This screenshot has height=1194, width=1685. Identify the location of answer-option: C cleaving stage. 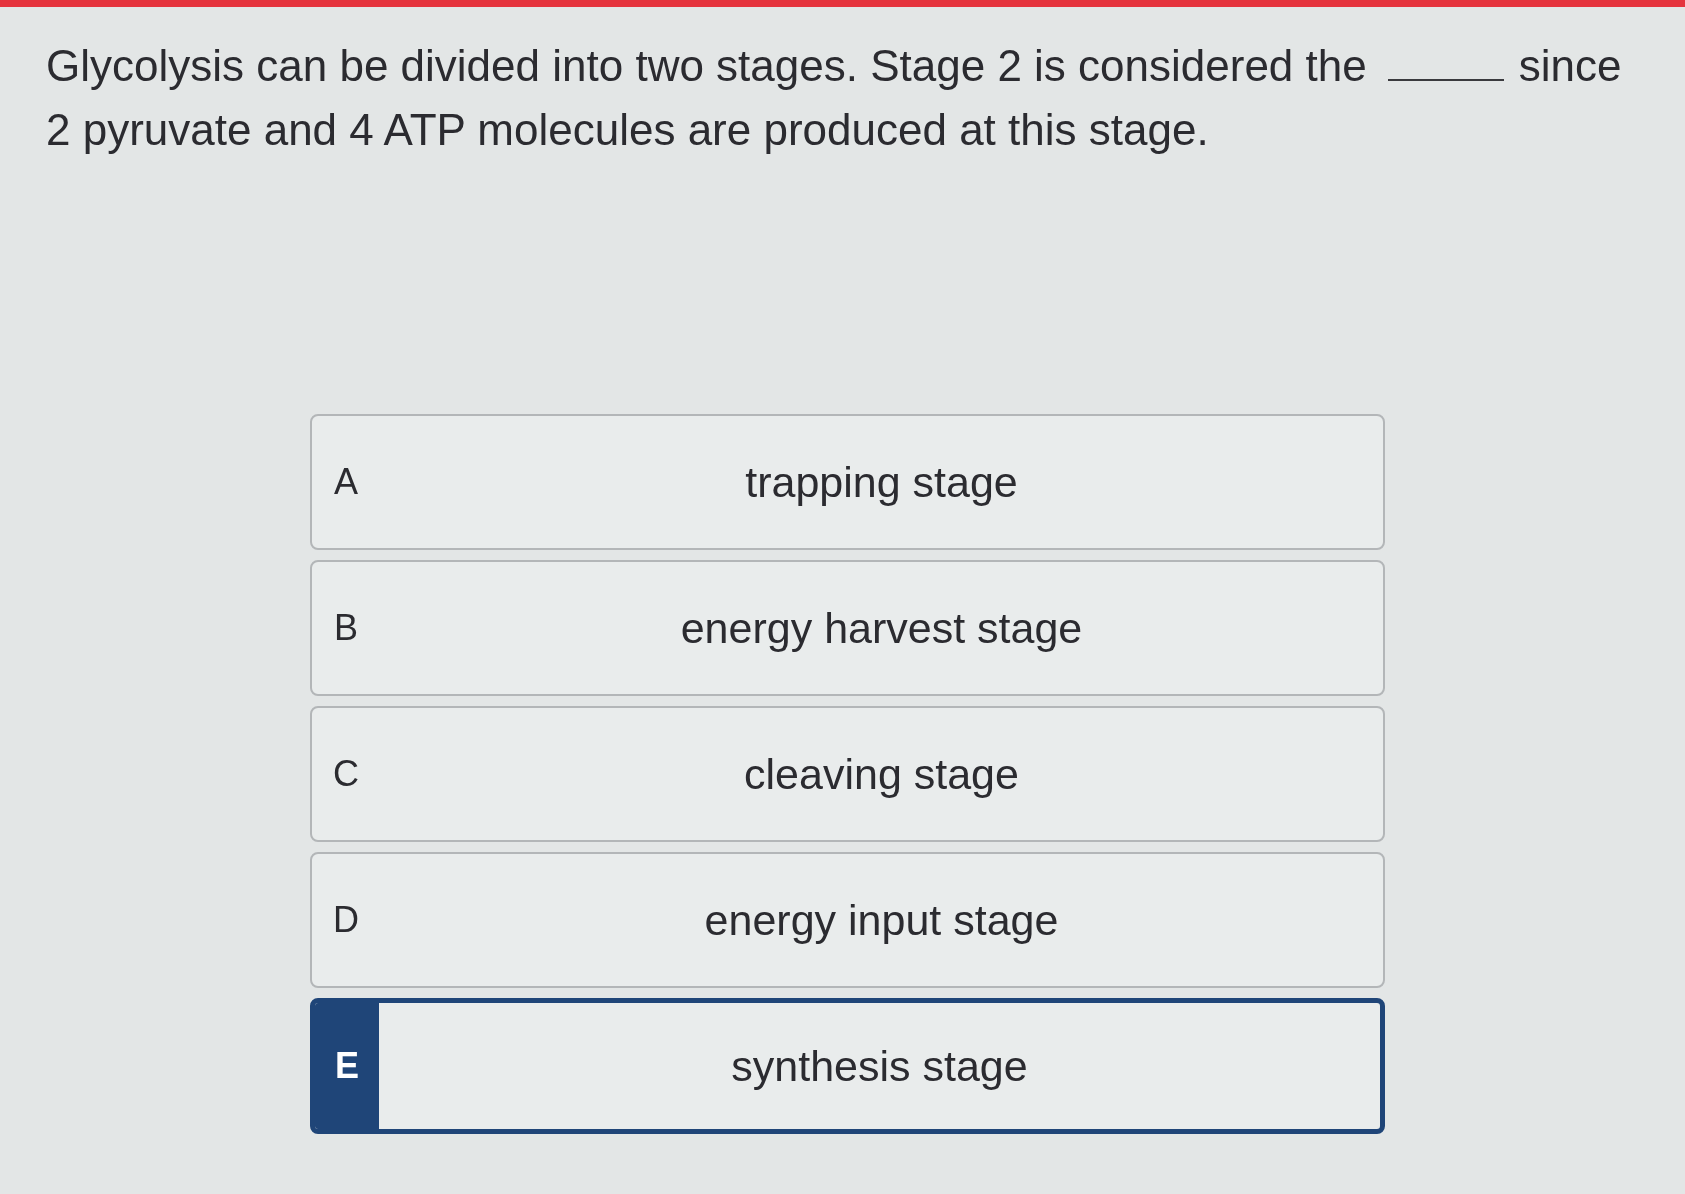
(847, 774).